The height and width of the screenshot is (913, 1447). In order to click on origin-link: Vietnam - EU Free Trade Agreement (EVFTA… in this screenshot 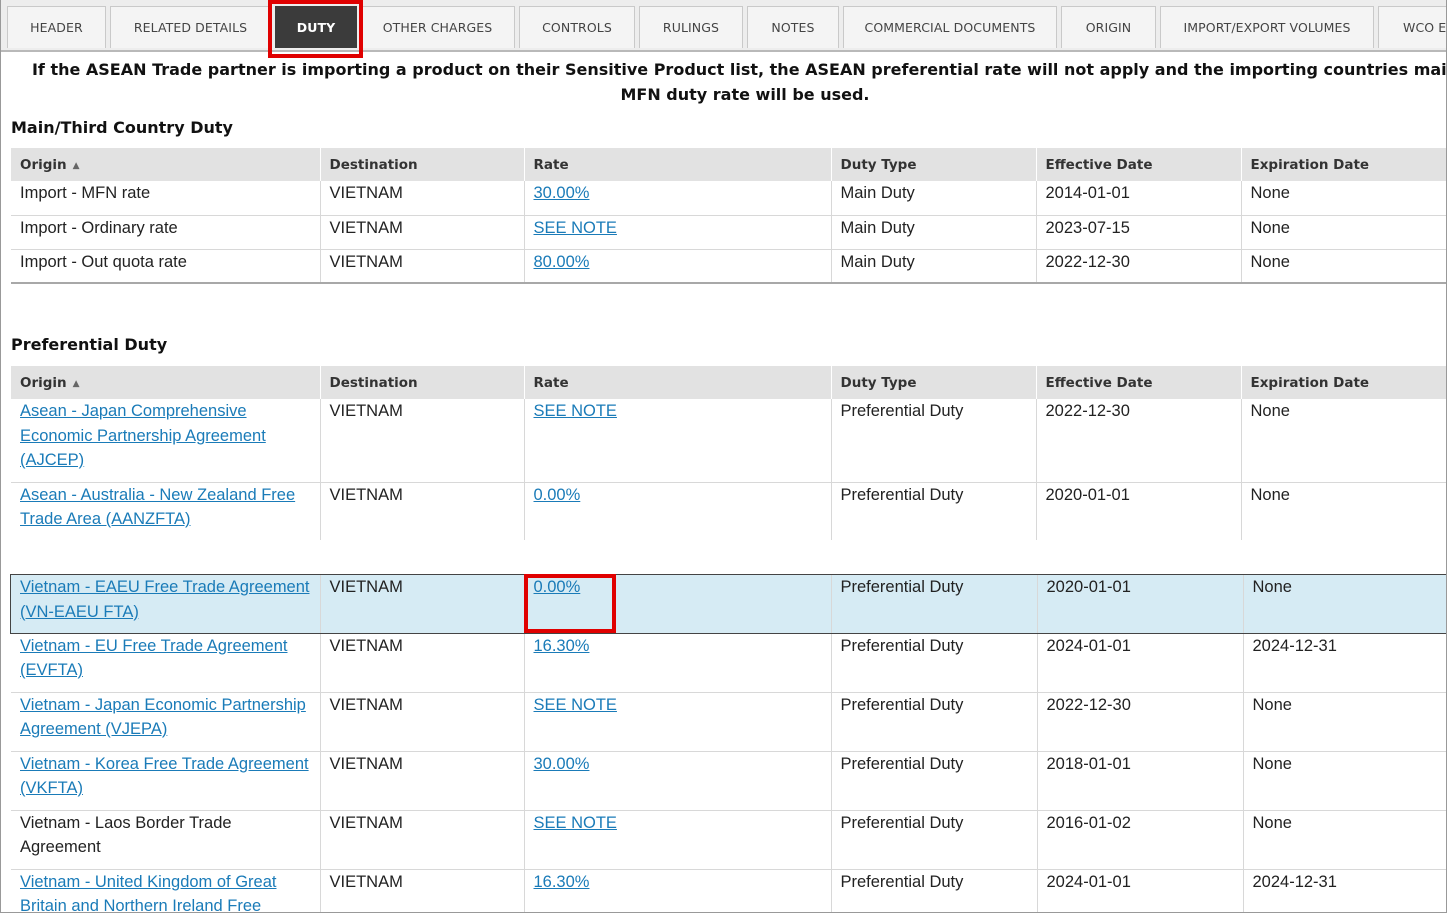, I will do `click(154, 658)`.